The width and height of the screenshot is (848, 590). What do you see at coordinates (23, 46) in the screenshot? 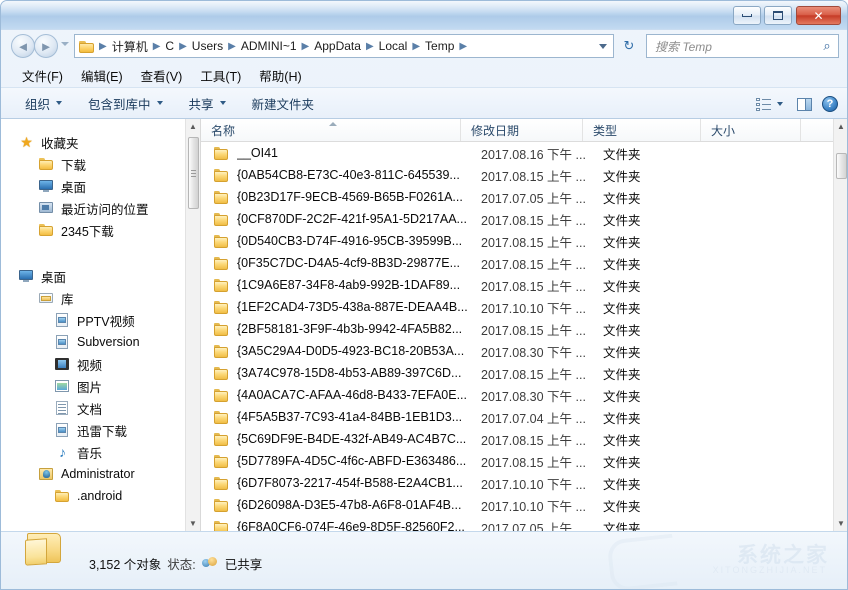
I see `back-button: ◄` at bounding box center [23, 46].